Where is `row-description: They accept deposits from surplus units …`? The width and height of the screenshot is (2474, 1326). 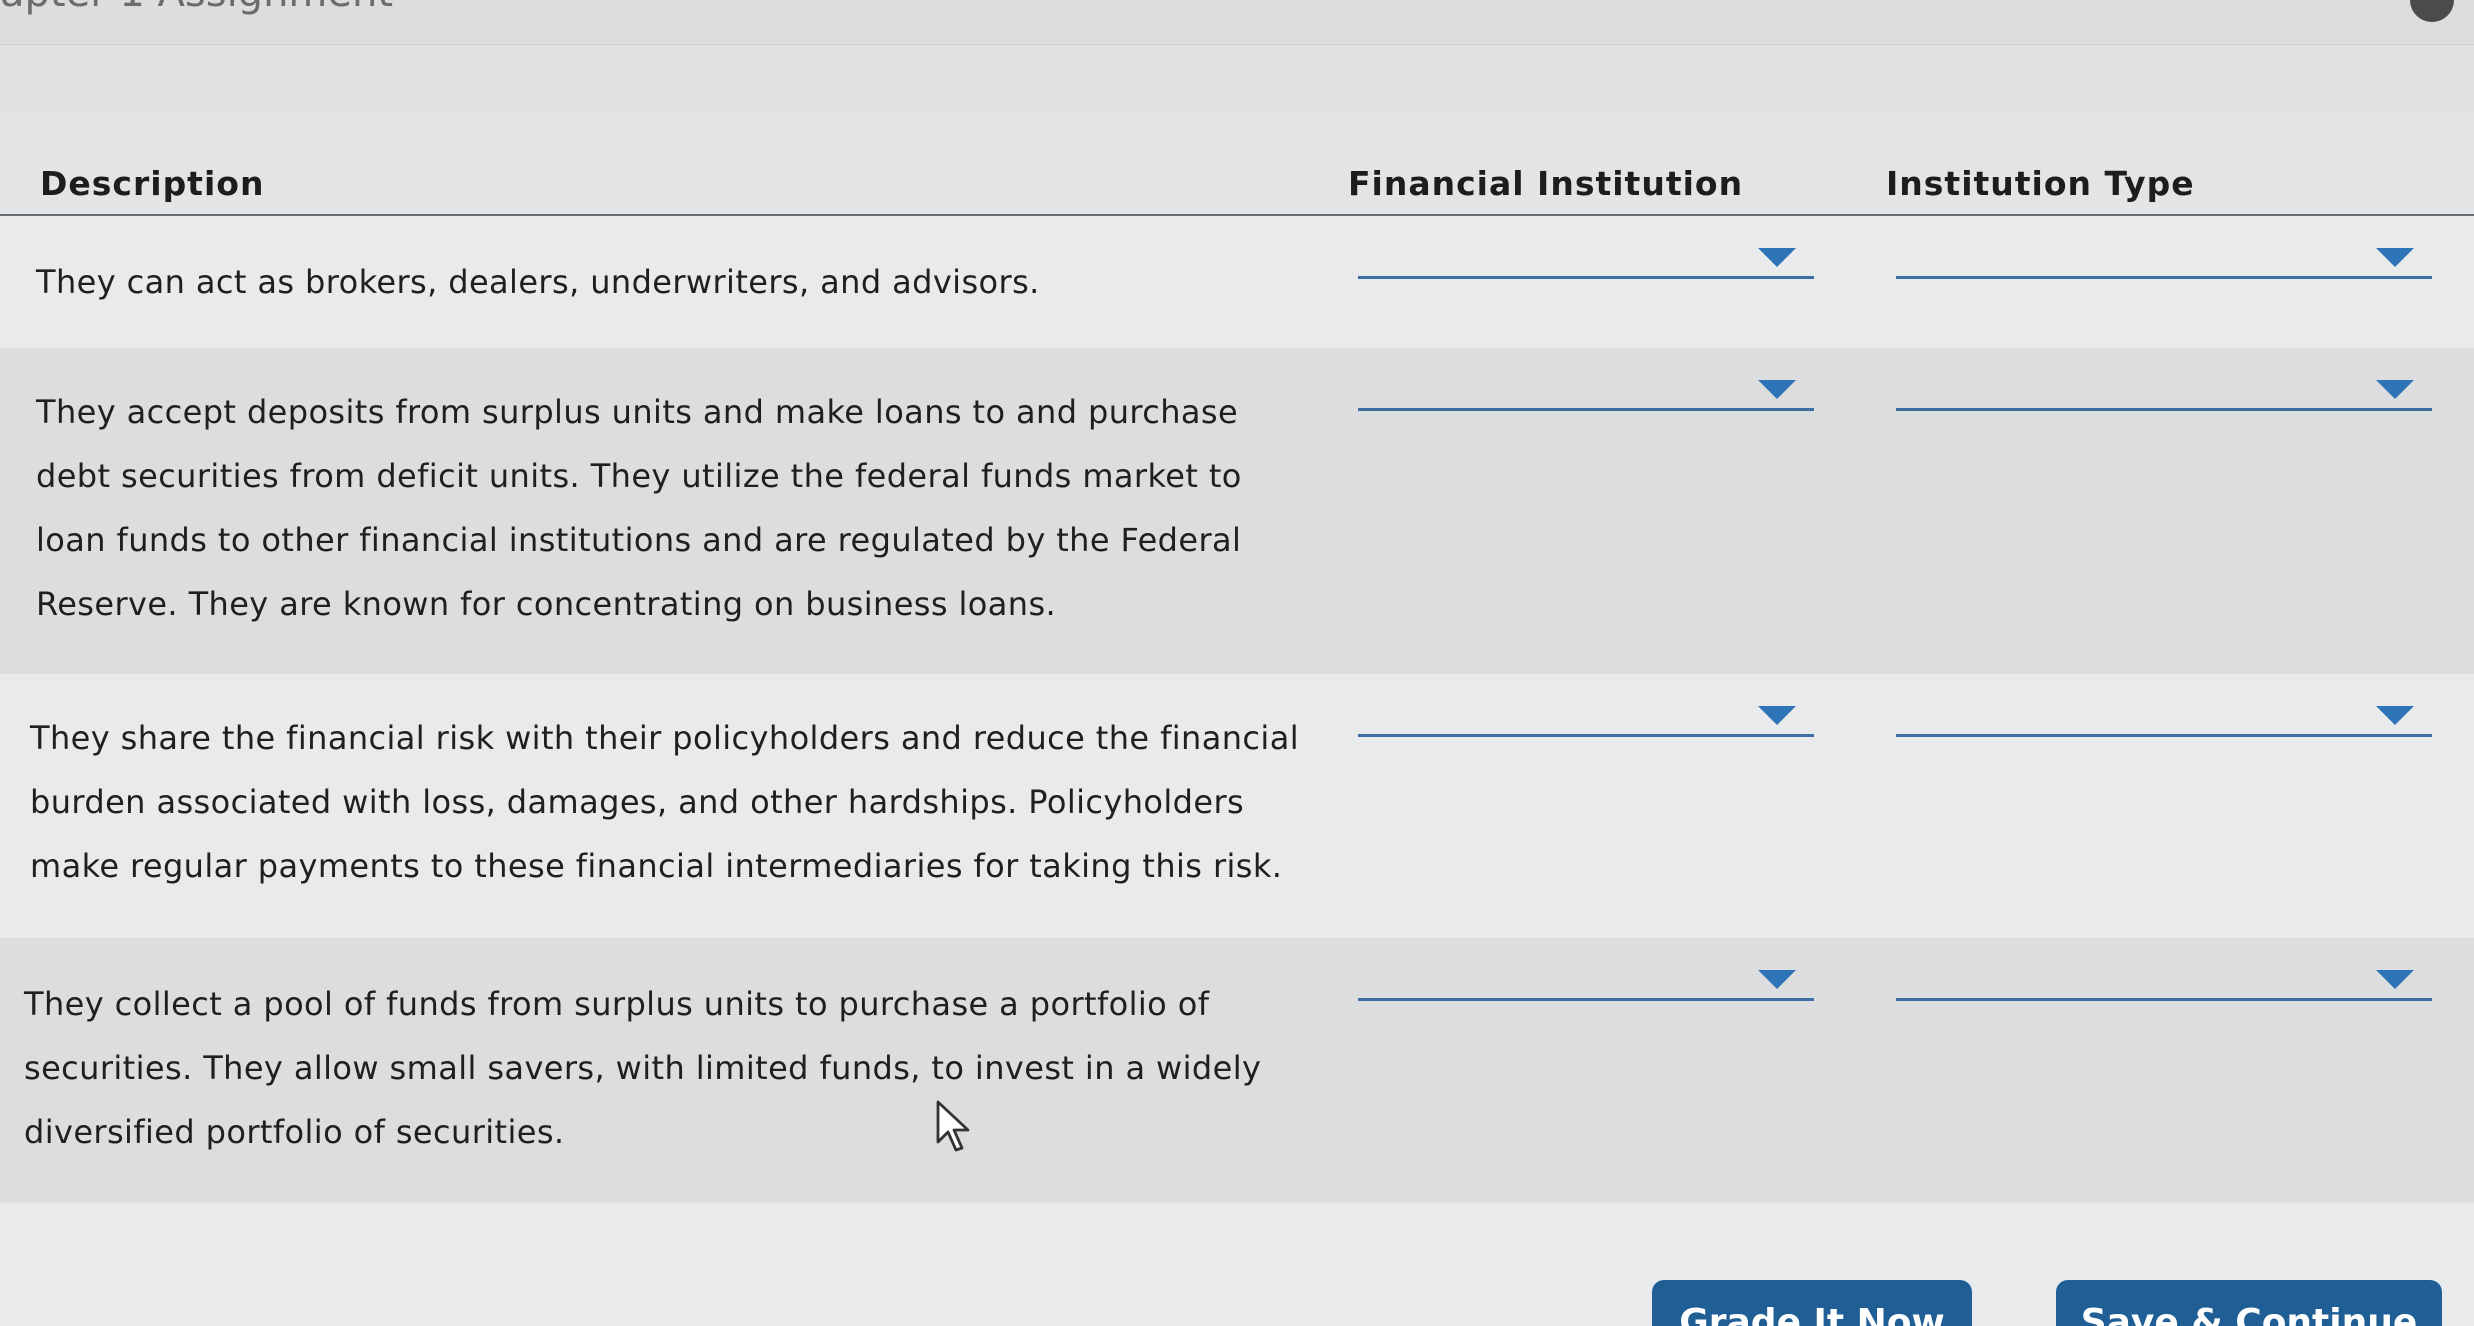 row-description: They accept deposits from surplus units … is located at coordinates (639, 508).